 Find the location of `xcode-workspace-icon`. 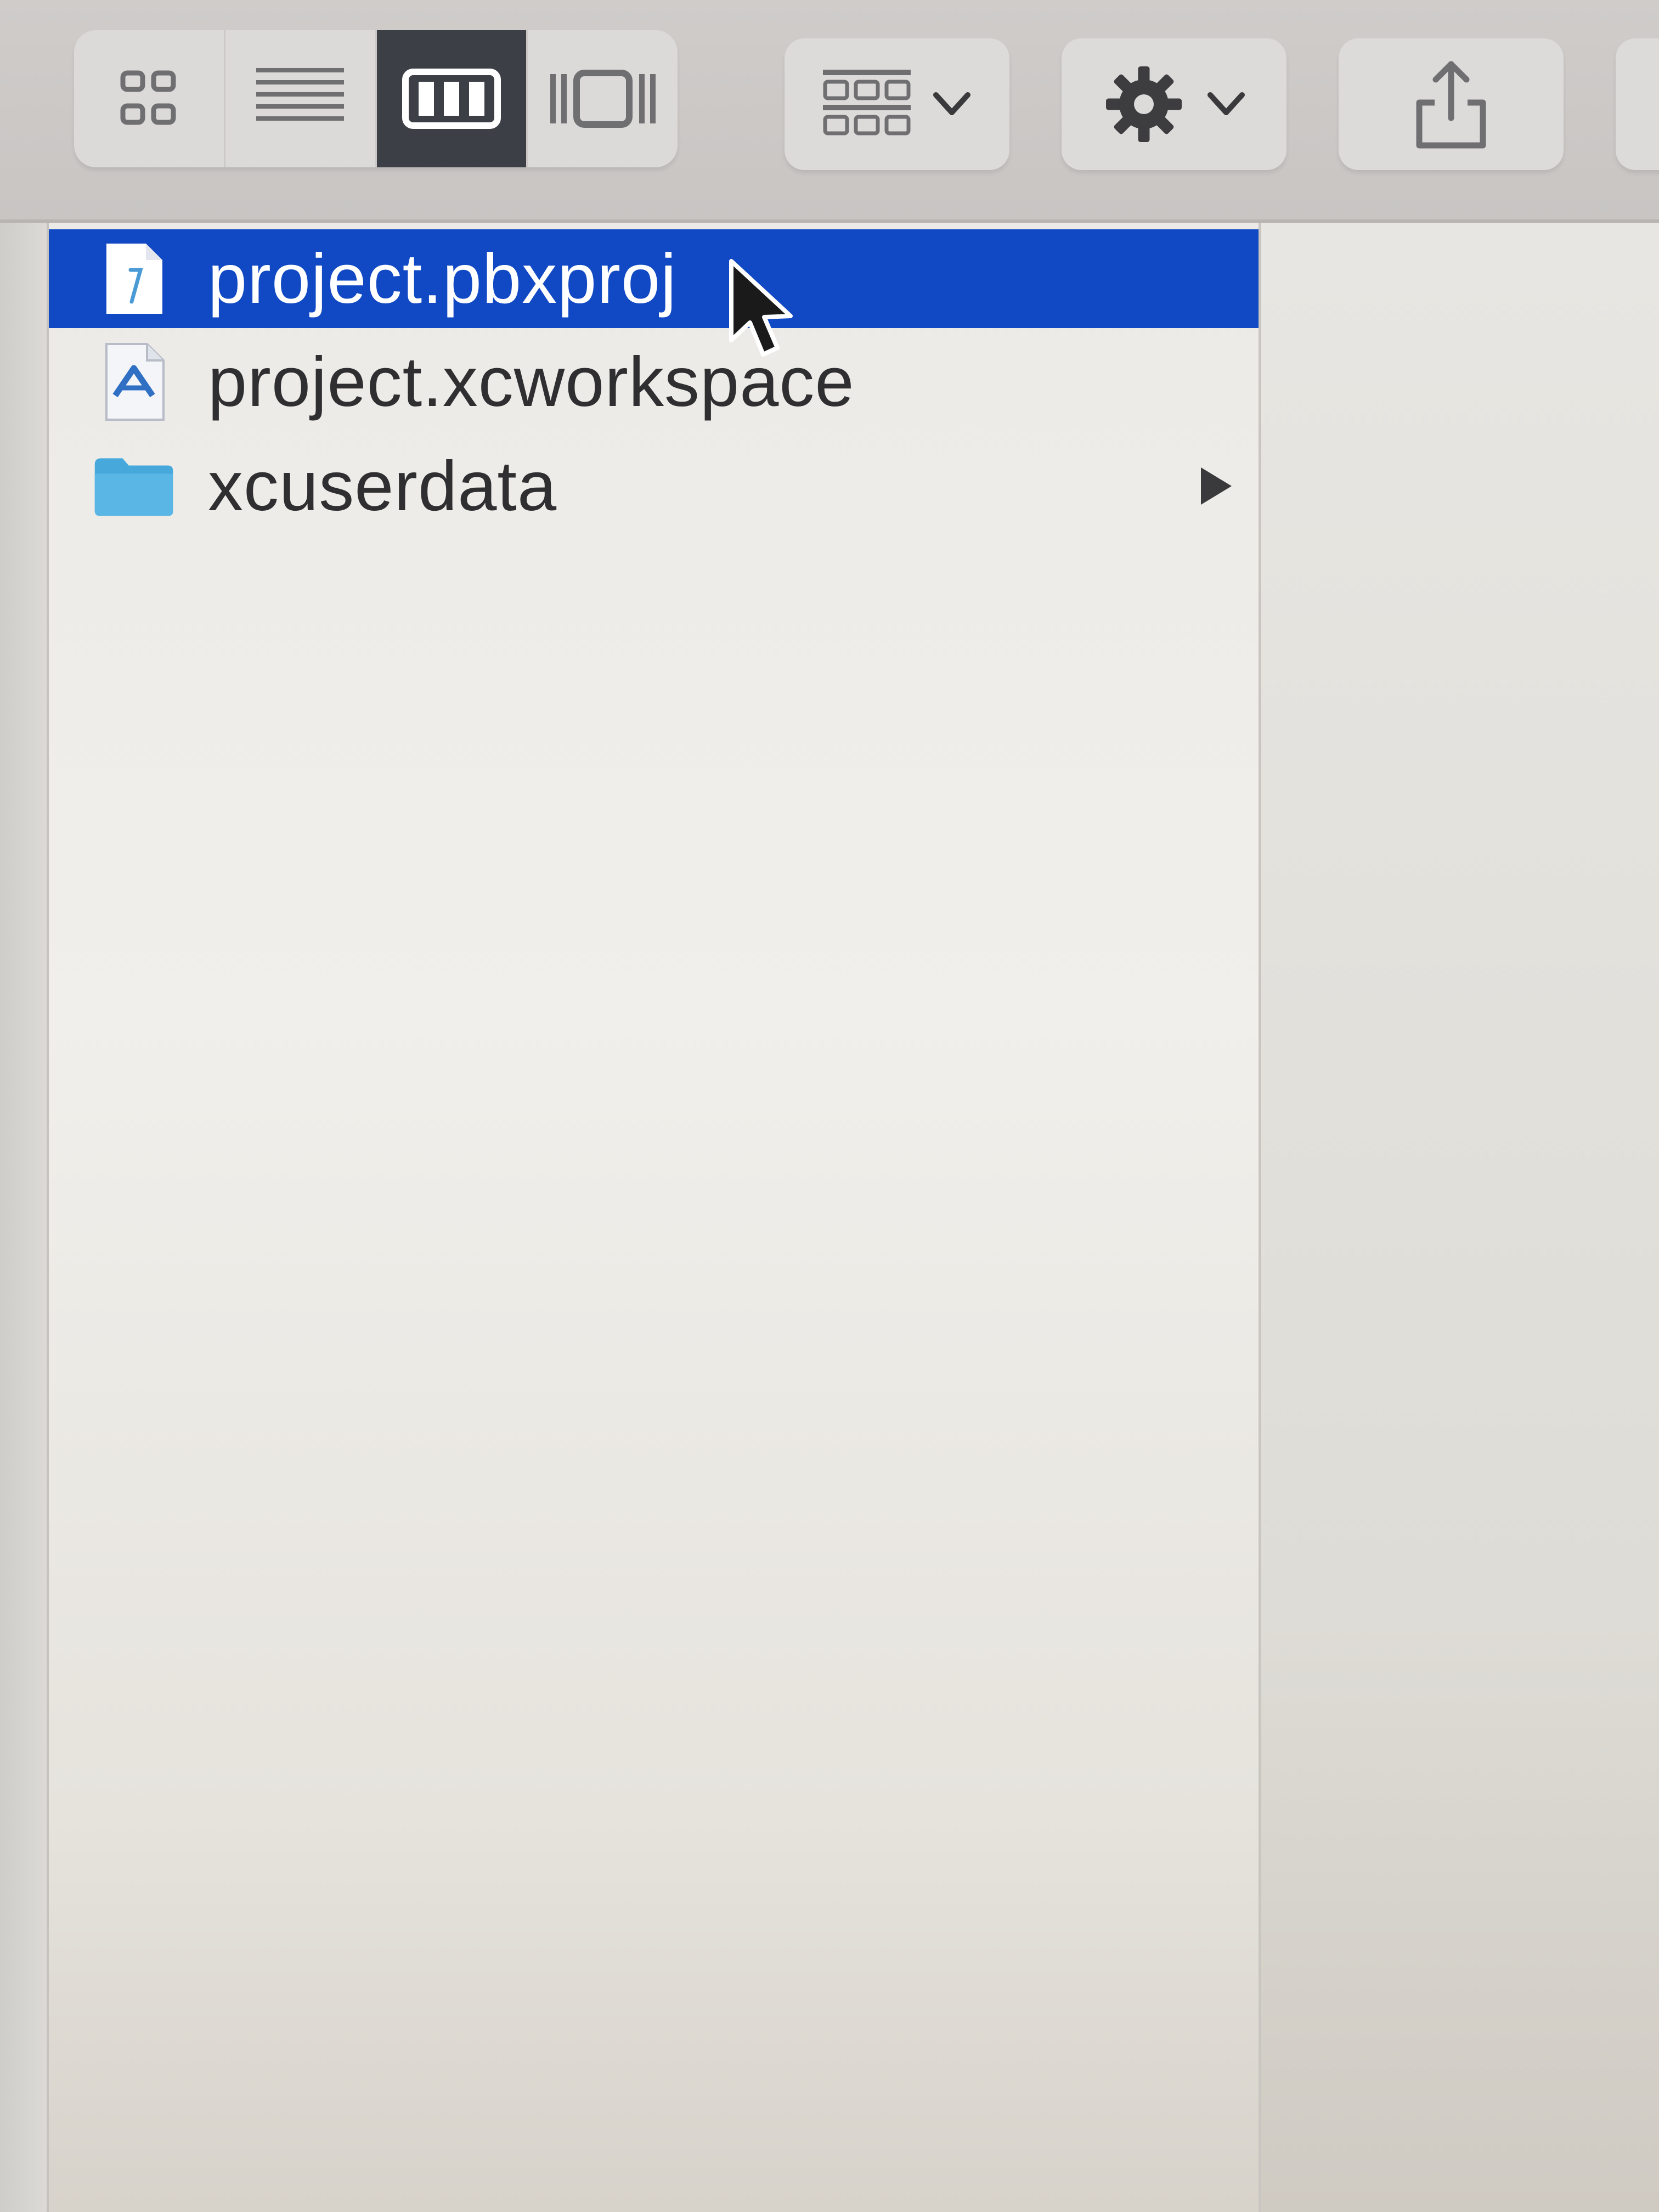

xcode-workspace-icon is located at coordinates (134, 382).